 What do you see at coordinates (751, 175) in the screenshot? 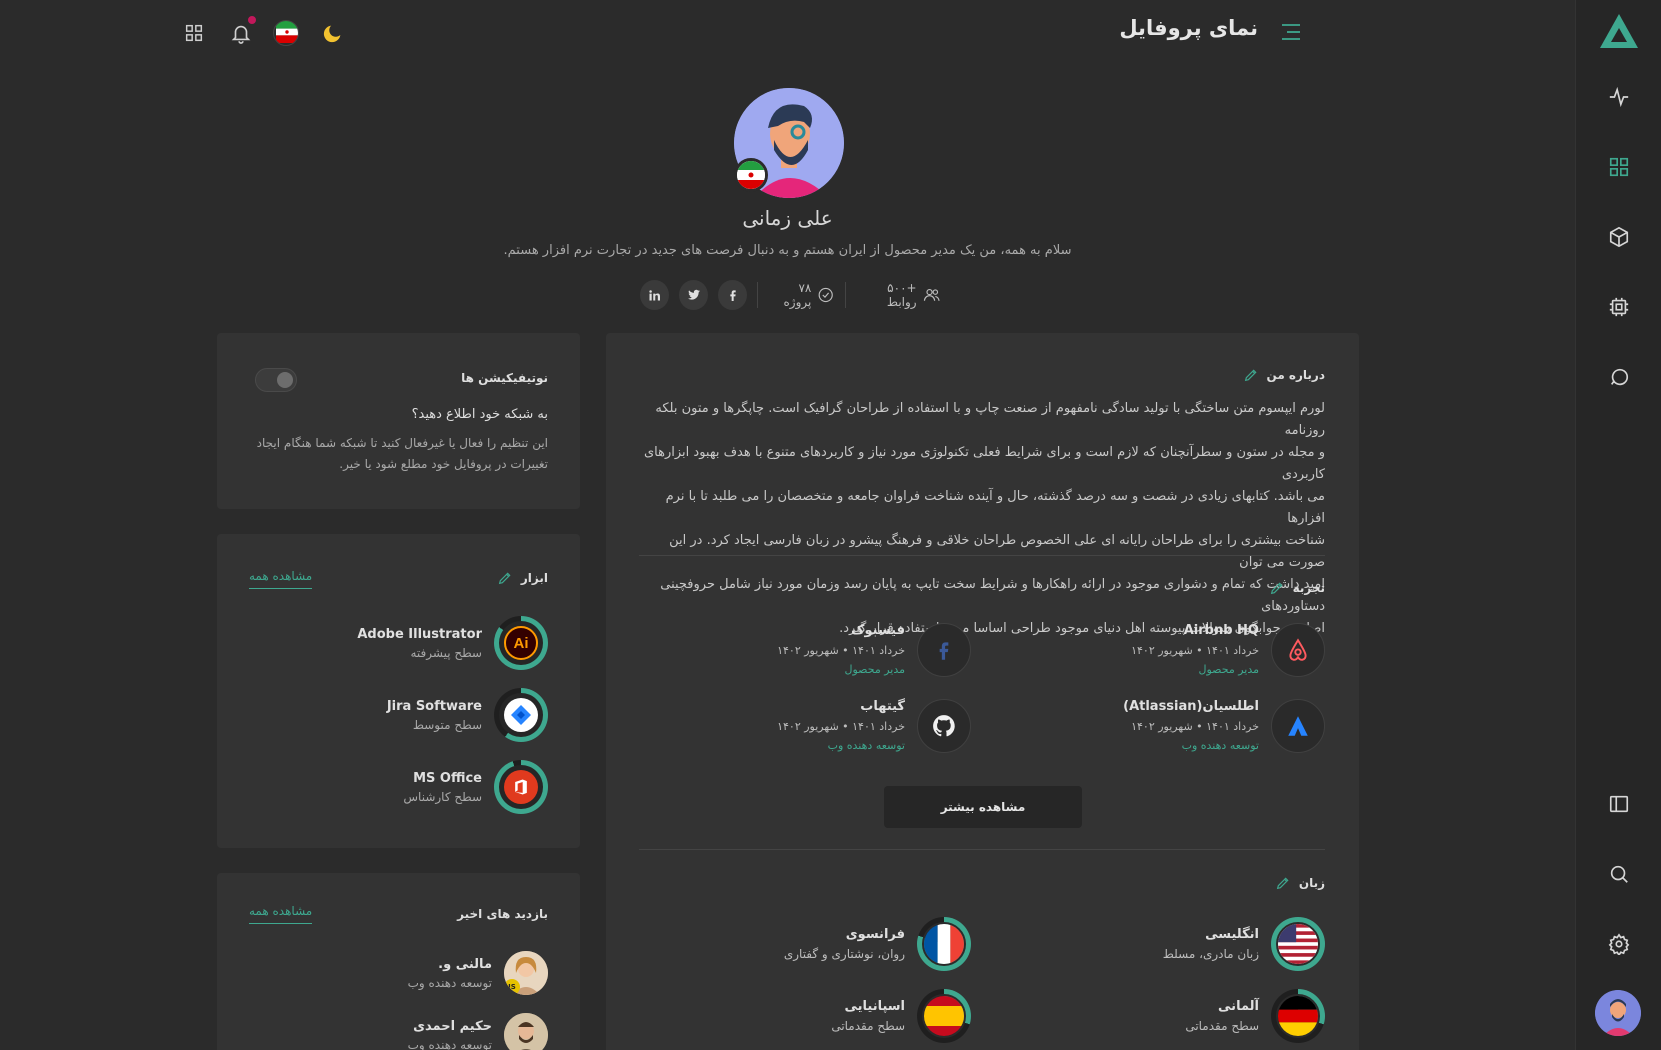
I see `avatar-iran-flag-icon` at bounding box center [751, 175].